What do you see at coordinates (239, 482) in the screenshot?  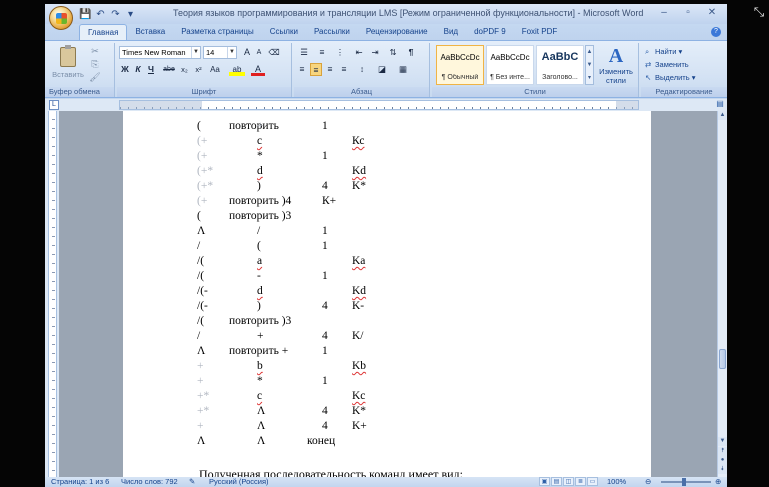 I see `language-indicator: Русский (Россия)` at bounding box center [239, 482].